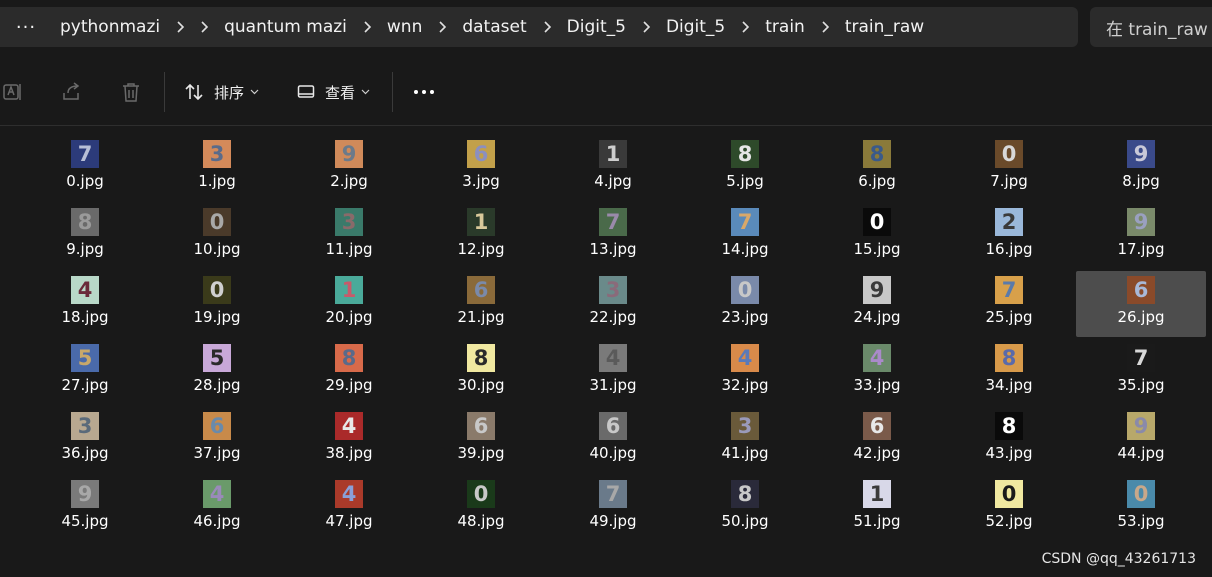 The height and width of the screenshot is (577, 1212). I want to click on sort-button: 排序, so click(221, 92).